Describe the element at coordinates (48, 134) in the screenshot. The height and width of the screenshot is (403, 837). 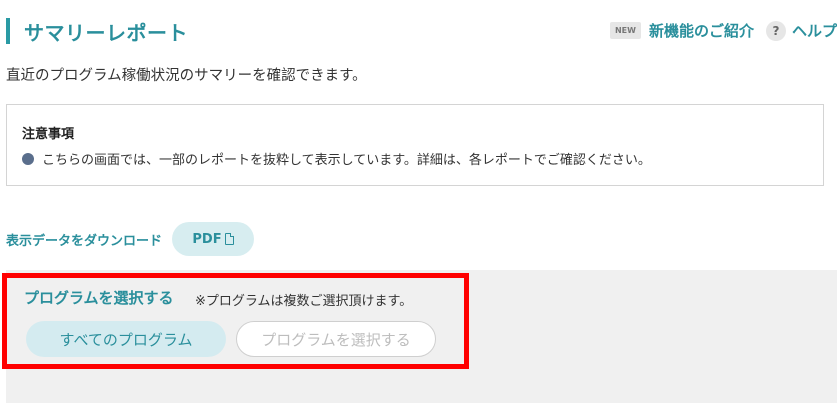
I see `notice-title: 注意事項` at that location.